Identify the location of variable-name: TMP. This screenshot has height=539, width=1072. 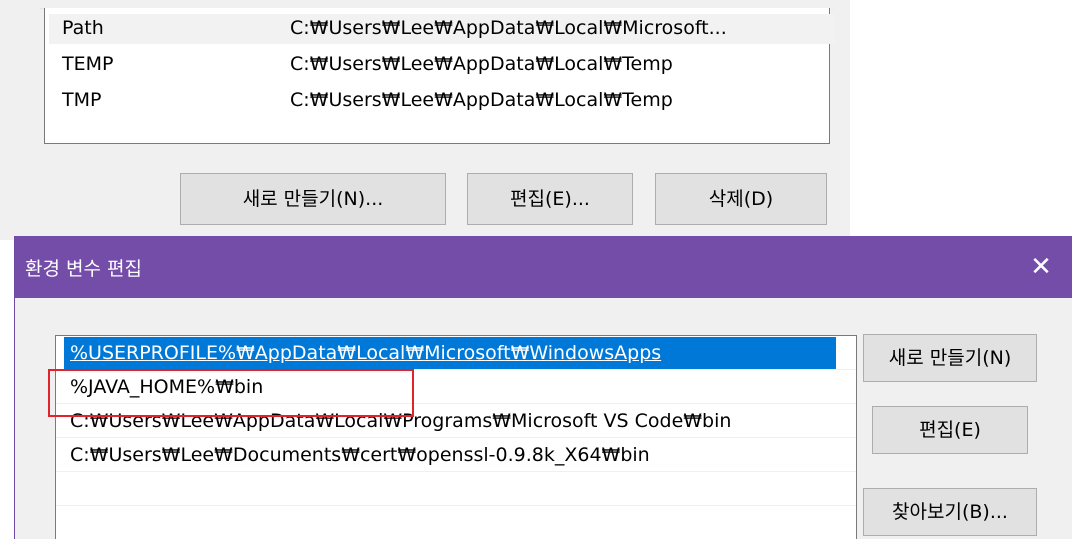
(82, 100).